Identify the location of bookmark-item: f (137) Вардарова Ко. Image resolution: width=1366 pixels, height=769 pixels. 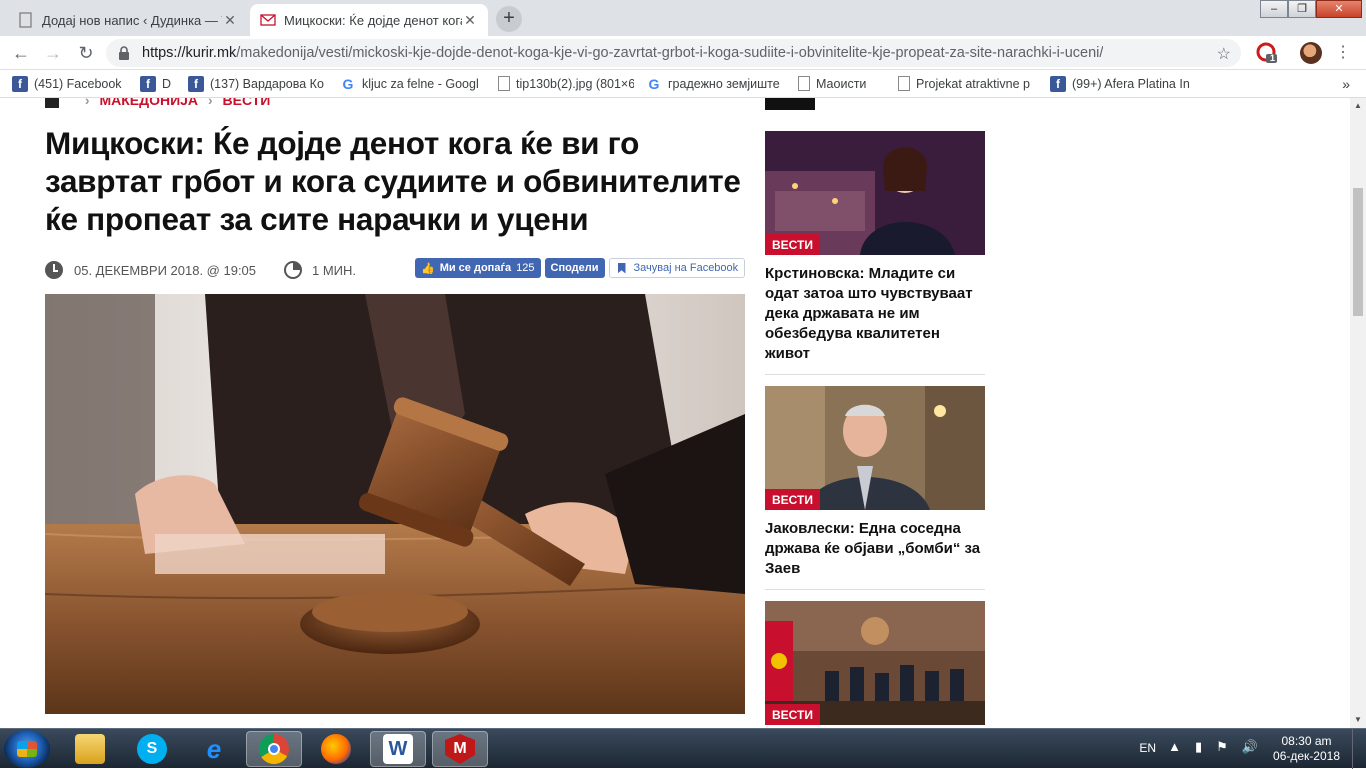
(258, 83).